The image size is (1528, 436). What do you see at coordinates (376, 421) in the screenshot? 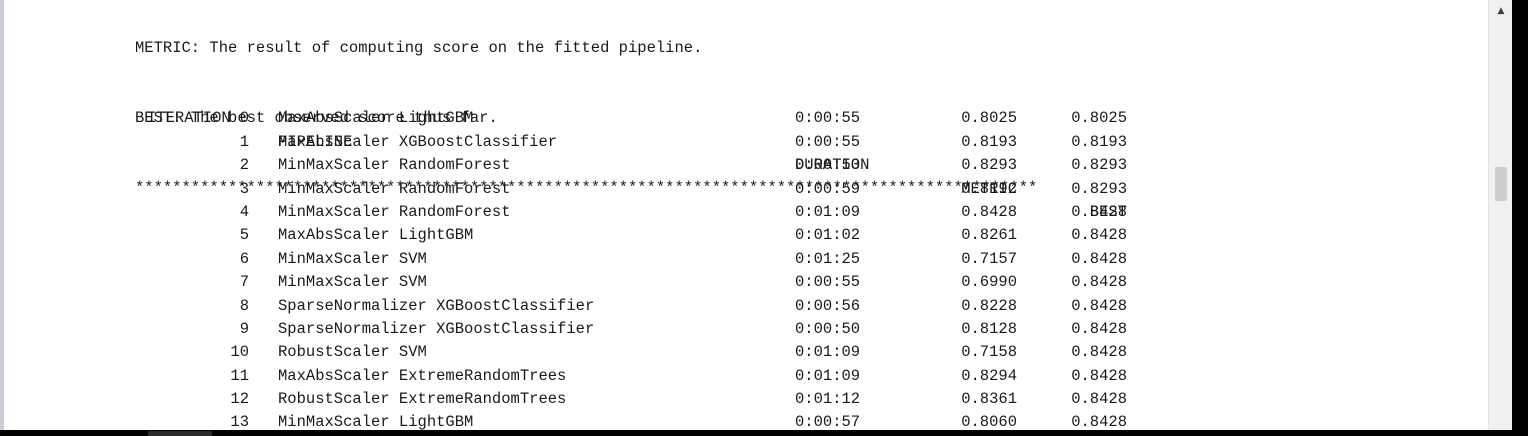
I see `cell-pipeline: MinMaxScaler LightGBM` at bounding box center [376, 421].